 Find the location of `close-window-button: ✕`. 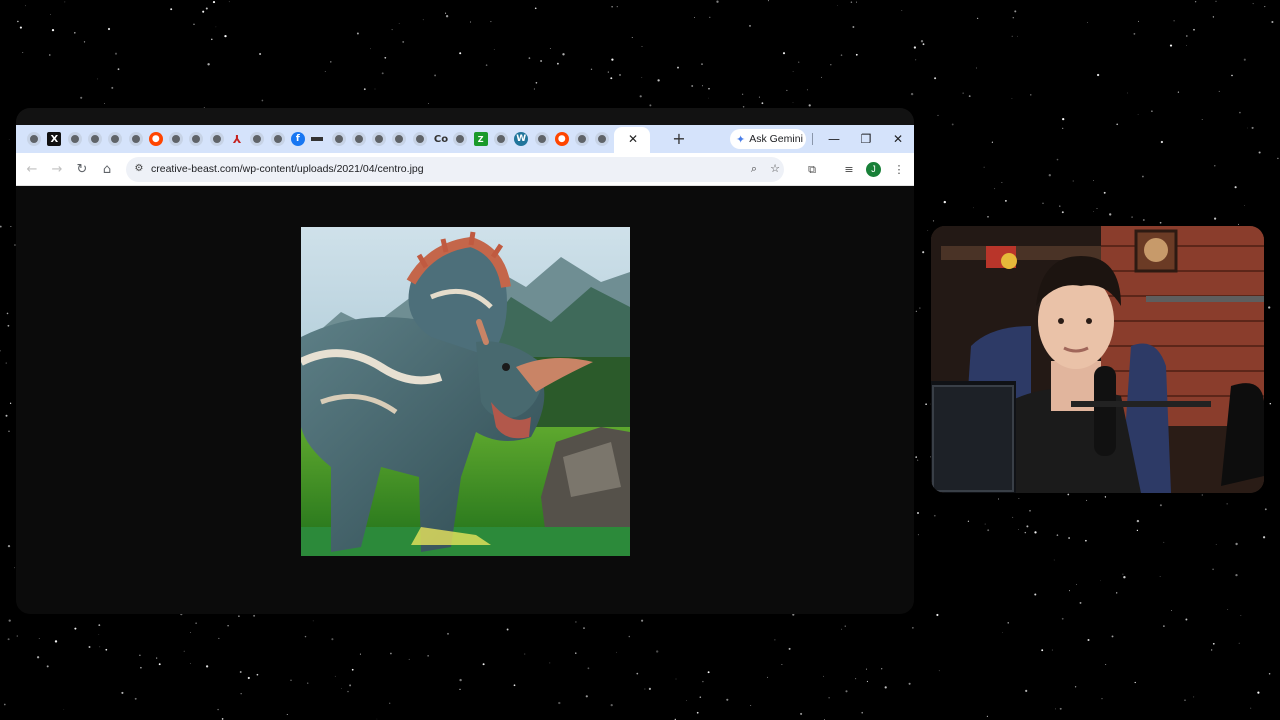

close-window-button: ✕ is located at coordinates (898, 139).